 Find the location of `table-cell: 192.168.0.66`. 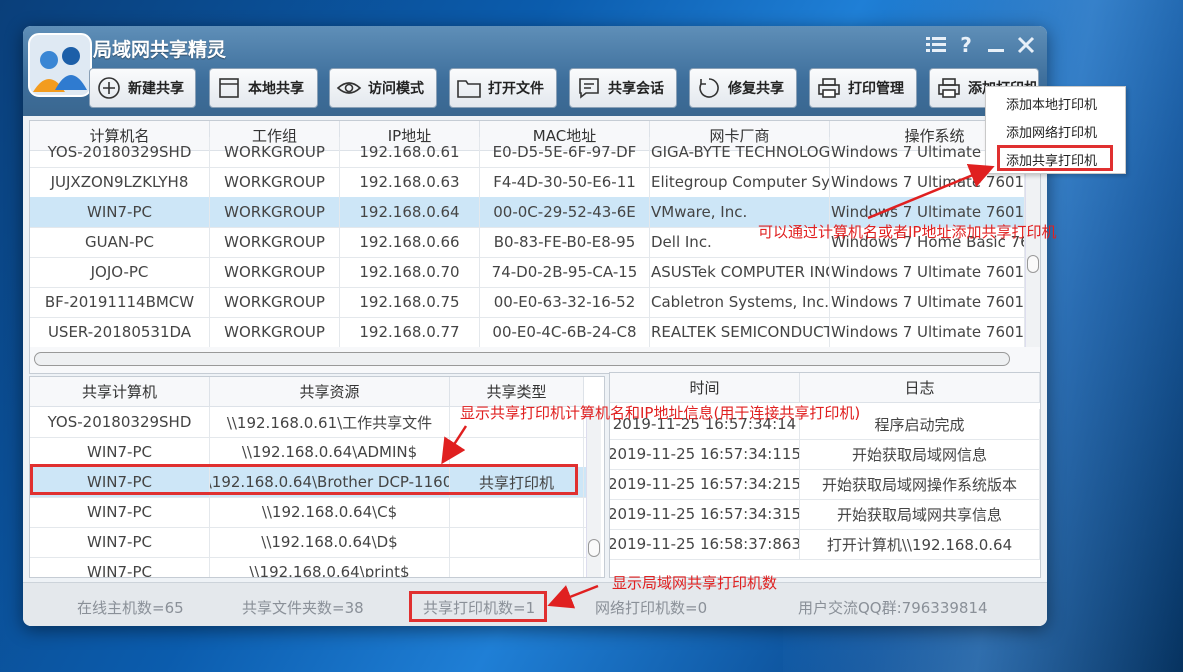

table-cell: 192.168.0.66 is located at coordinates (410, 242).